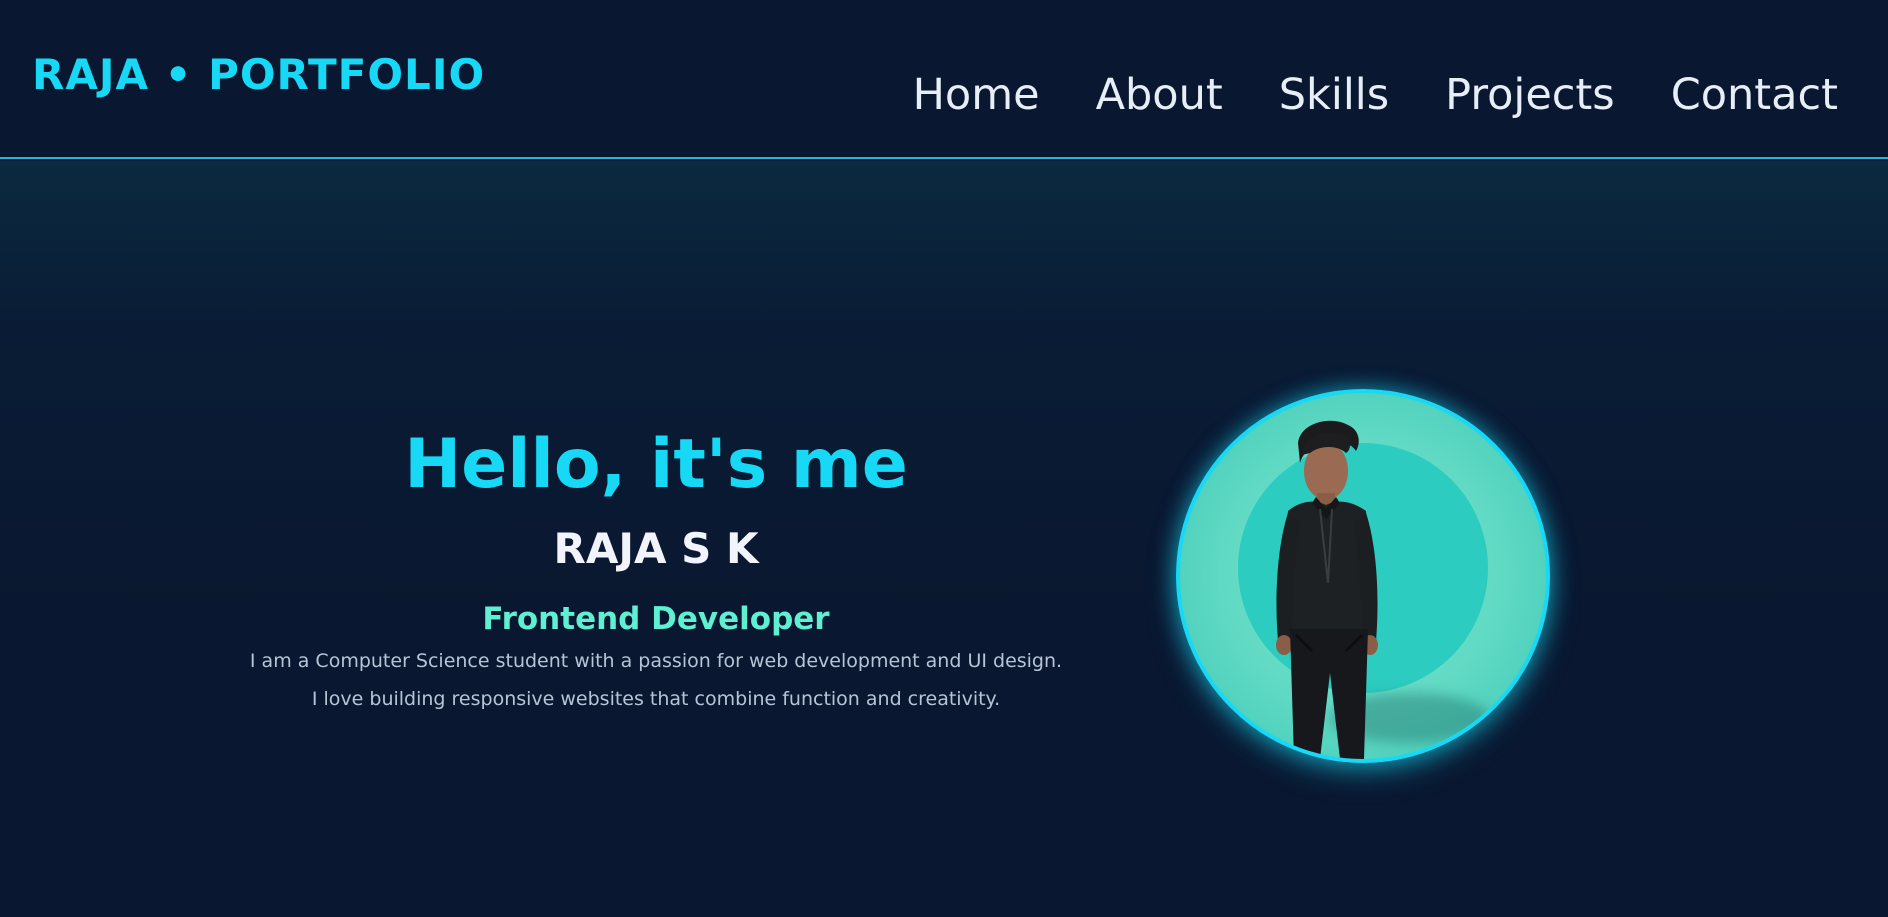 The height and width of the screenshot is (917, 1888). Describe the element at coordinates (656, 619) in the screenshot. I see `hero-role: Frontend Developer` at that location.